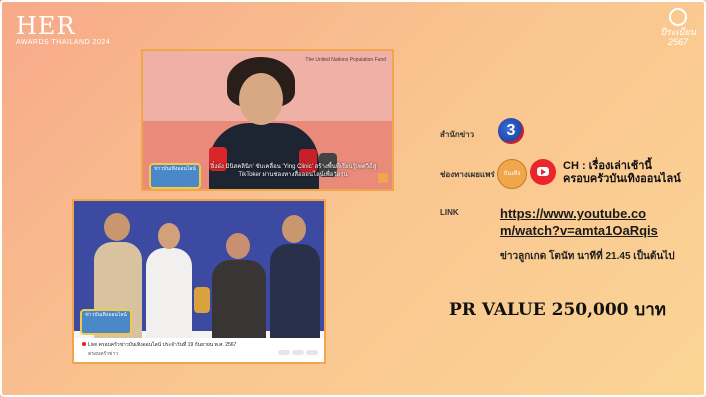 This screenshot has width=706, height=397. Describe the element at coordinates (63, 42) in the screenshot. I see `logo-subtitle: AWARDS THAILAND 2024` at that location.